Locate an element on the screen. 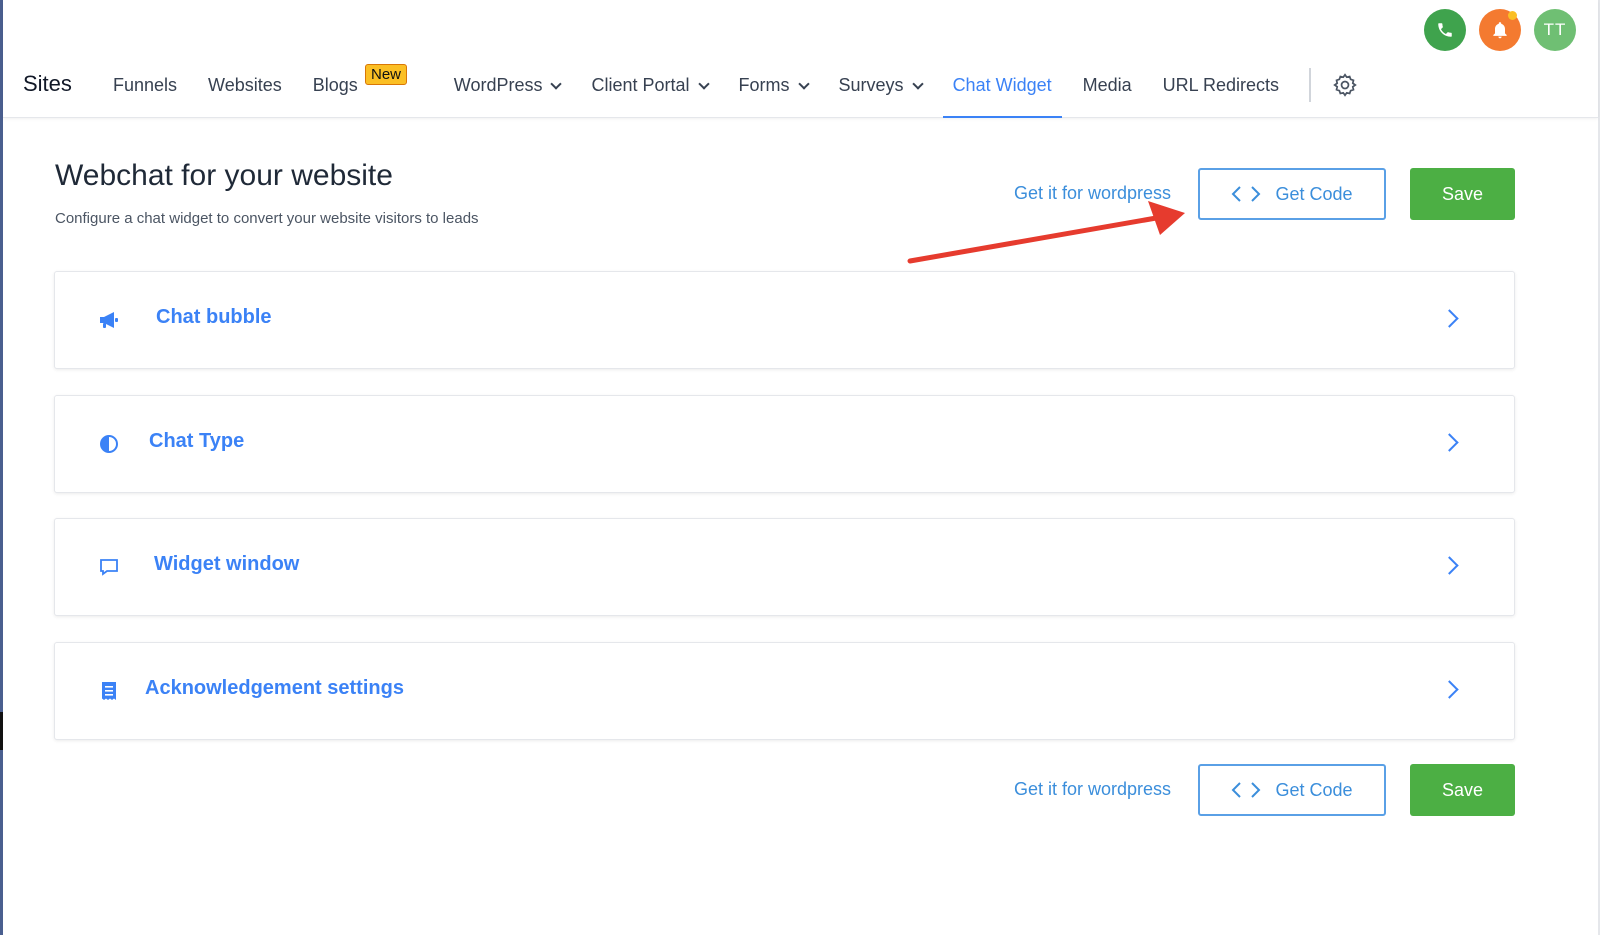  chat-window-icon is located at coordinates (109, 567).